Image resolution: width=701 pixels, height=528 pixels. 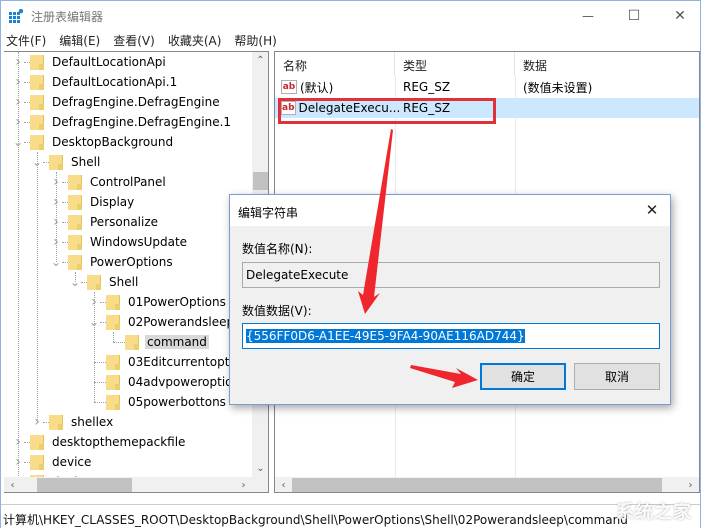 What do you see at coordinates (350, 41) in the screenshot?
I see `menu-bar: 文件(F) 编辑(E) 查看(V) 收藏夹(A) 帮助(H)` at bounding box center [350, 41].